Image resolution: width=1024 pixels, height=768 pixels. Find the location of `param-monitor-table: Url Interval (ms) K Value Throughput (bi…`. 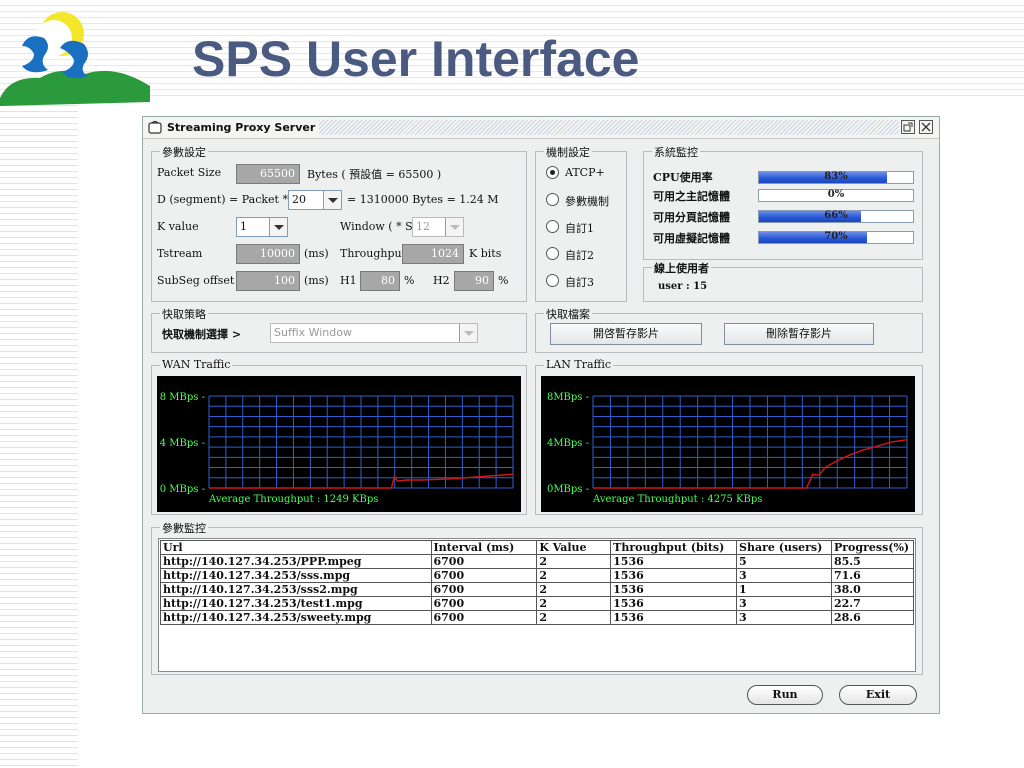

param-monitor-table: Url Interval (ms) K Value Throughput (bi… is located at coordinates (537, 582).